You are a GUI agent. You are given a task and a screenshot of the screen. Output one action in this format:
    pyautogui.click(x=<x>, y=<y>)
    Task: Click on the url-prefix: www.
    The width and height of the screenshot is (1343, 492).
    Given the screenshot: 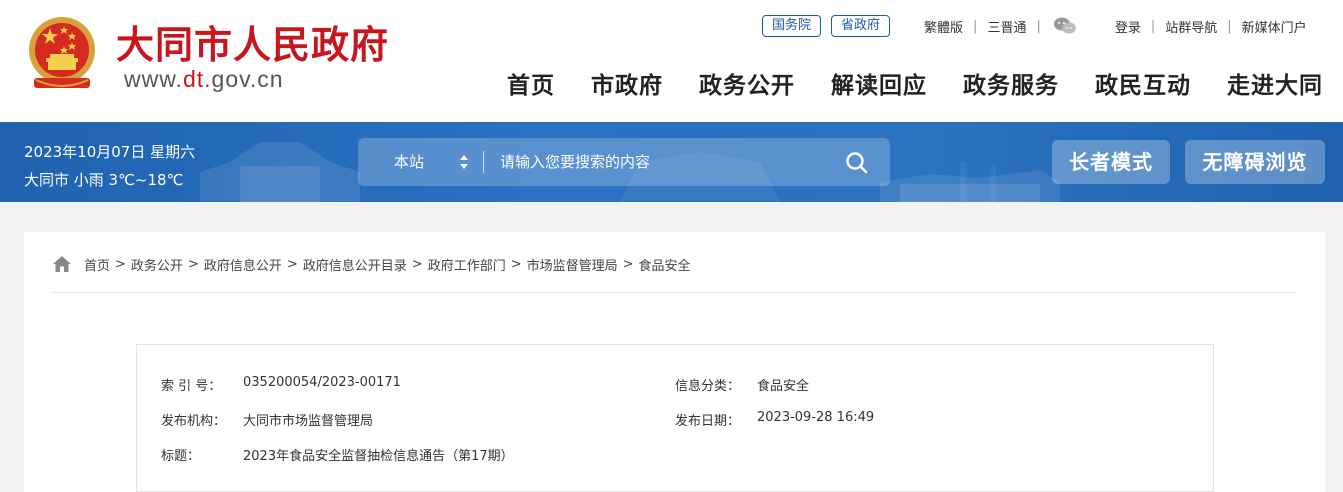 What is the action you would take?
    pyautogui.click(x=153, y=79)
    